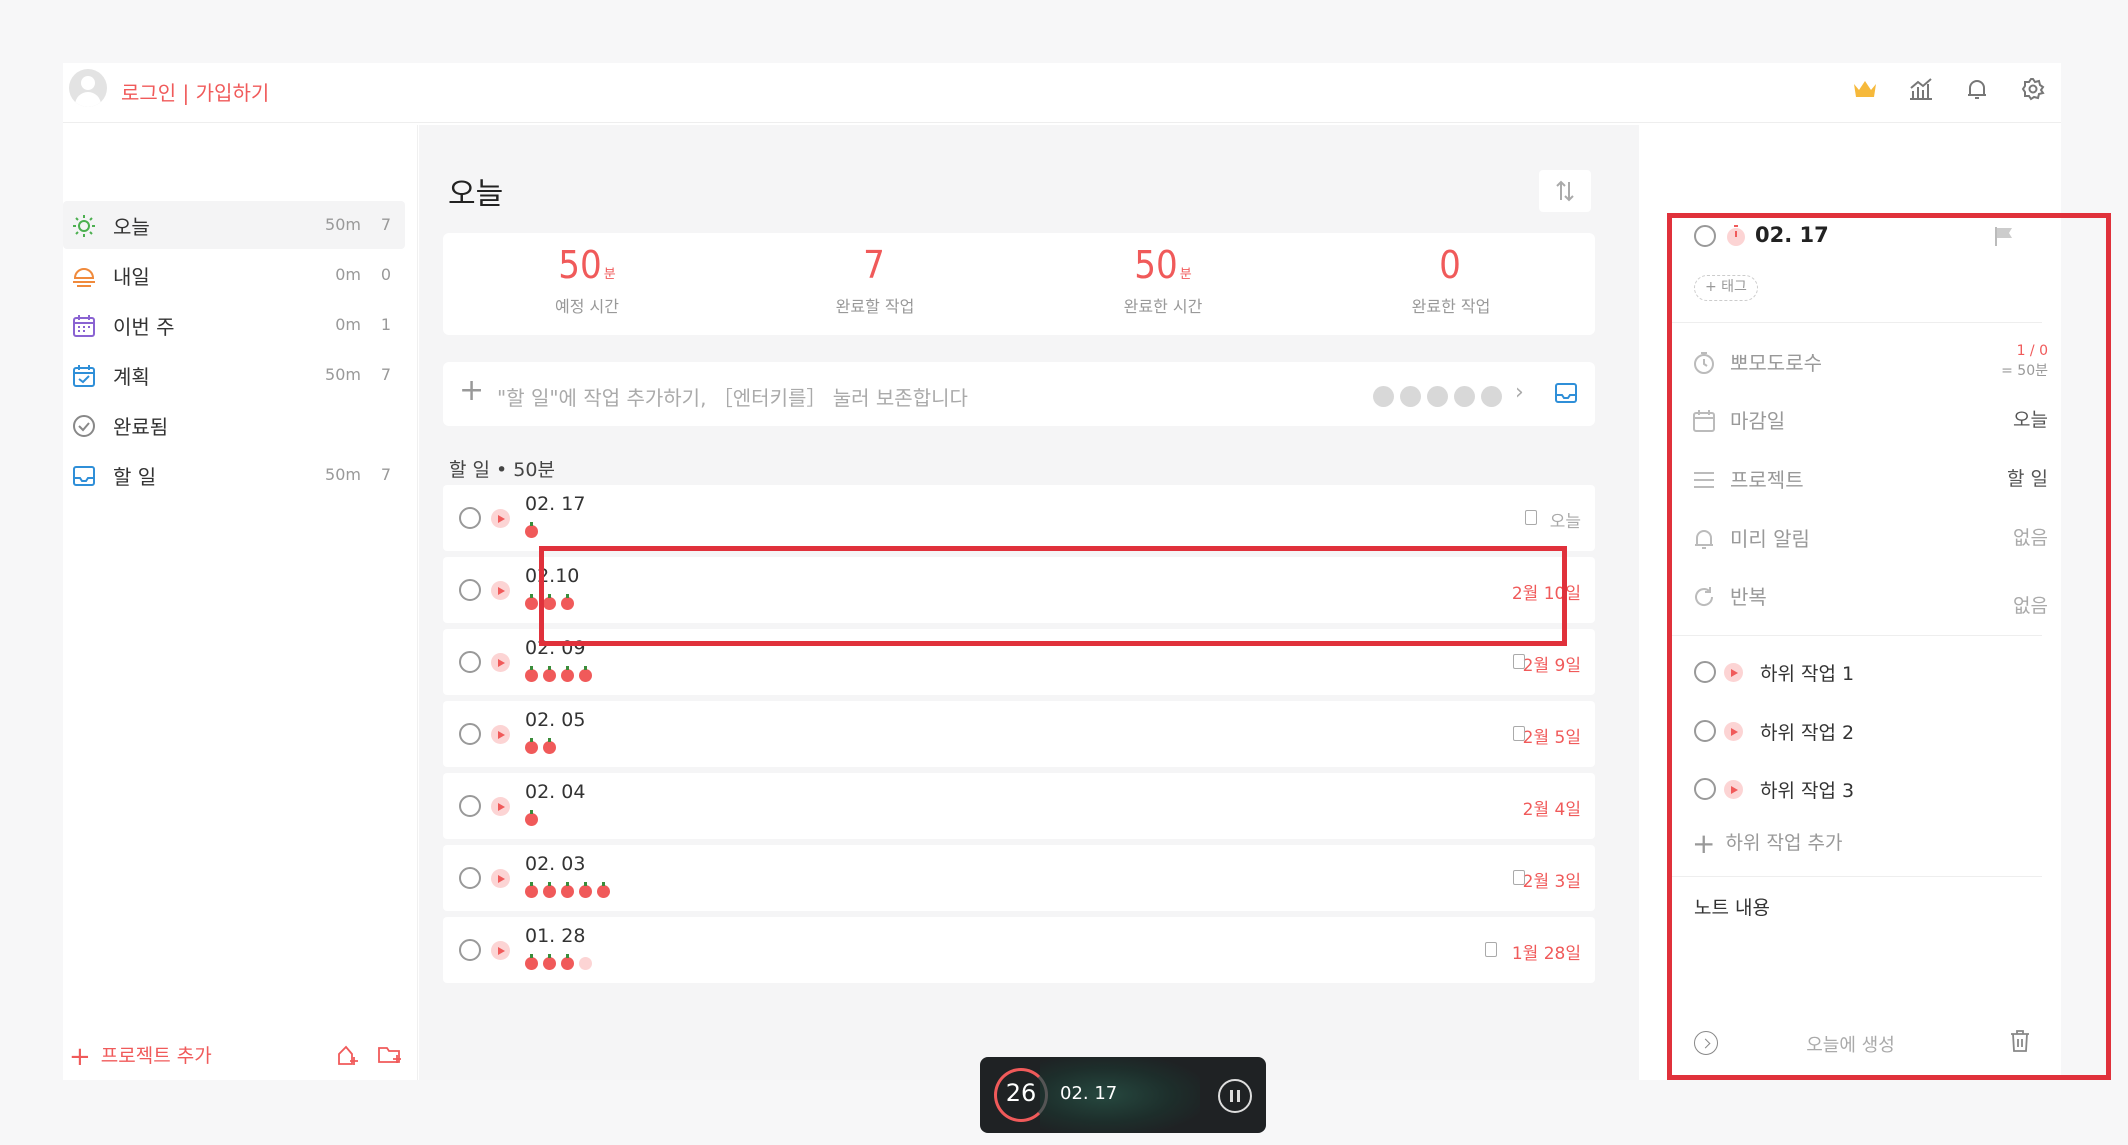  I want to click on crown-icon, so click(1865, 89).